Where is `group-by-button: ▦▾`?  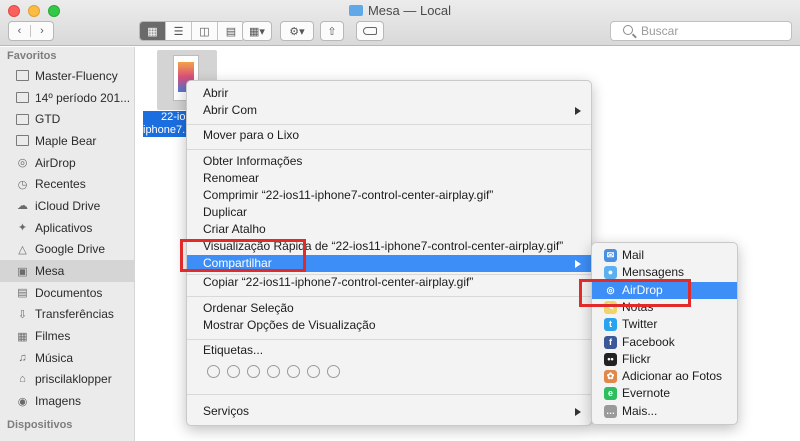
group-by-button: ▦▾ is located at coordinates (257, 31).